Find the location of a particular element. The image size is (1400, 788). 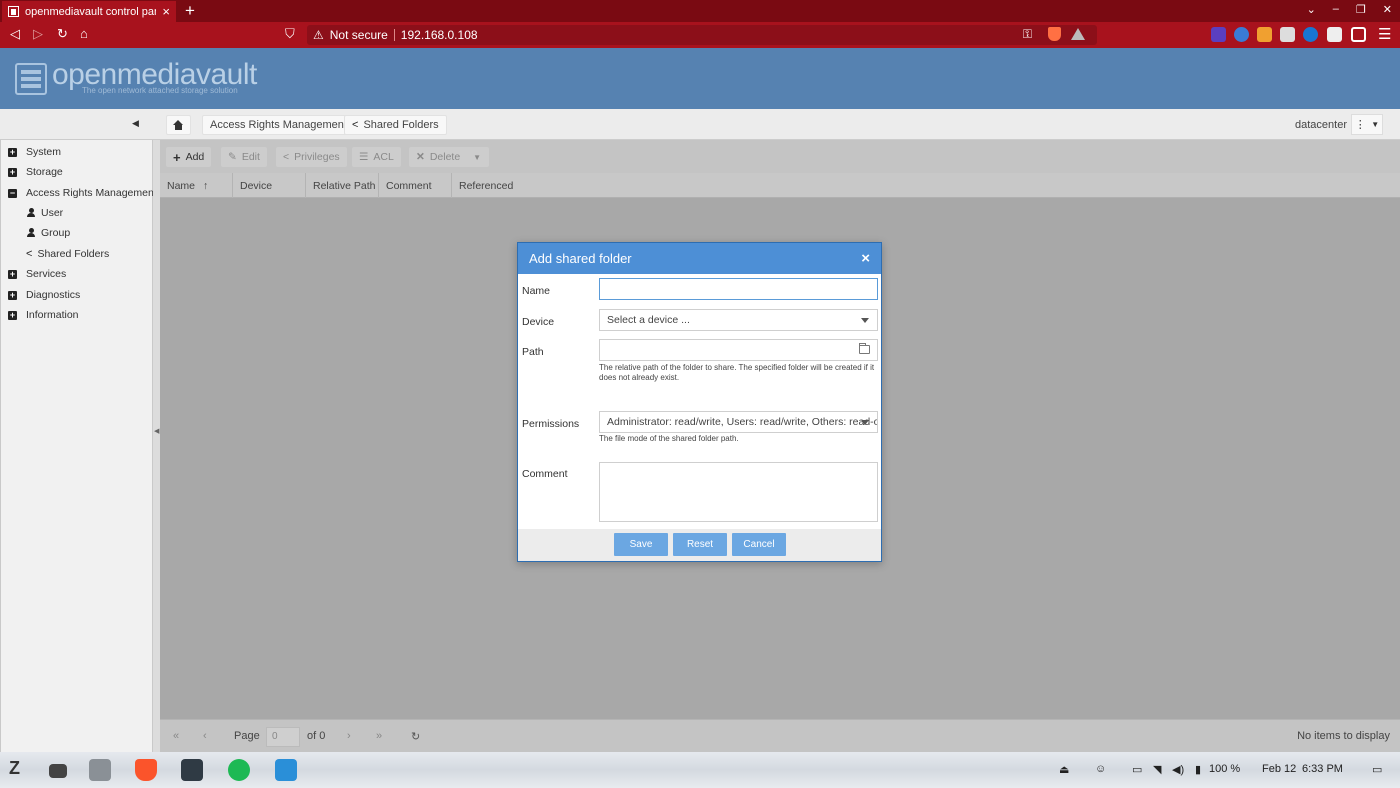

date-label: Feb 12 is located at coordinates (1279, 769).